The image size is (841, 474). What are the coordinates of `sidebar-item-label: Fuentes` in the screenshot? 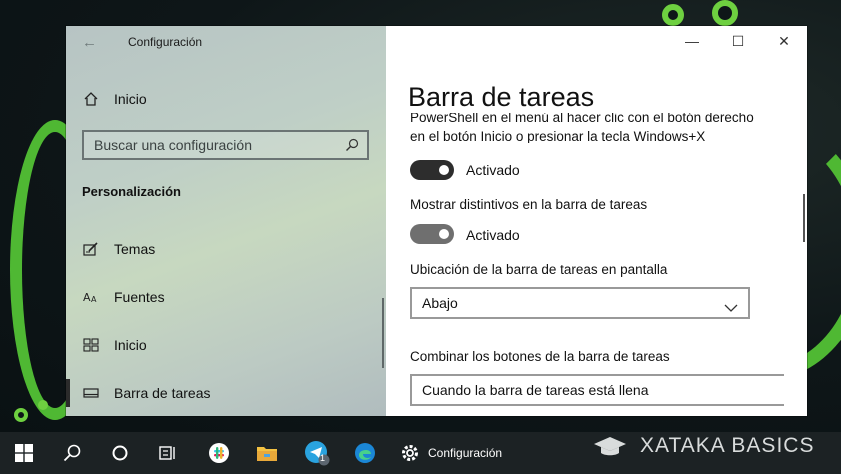 It's located at (139, 297).